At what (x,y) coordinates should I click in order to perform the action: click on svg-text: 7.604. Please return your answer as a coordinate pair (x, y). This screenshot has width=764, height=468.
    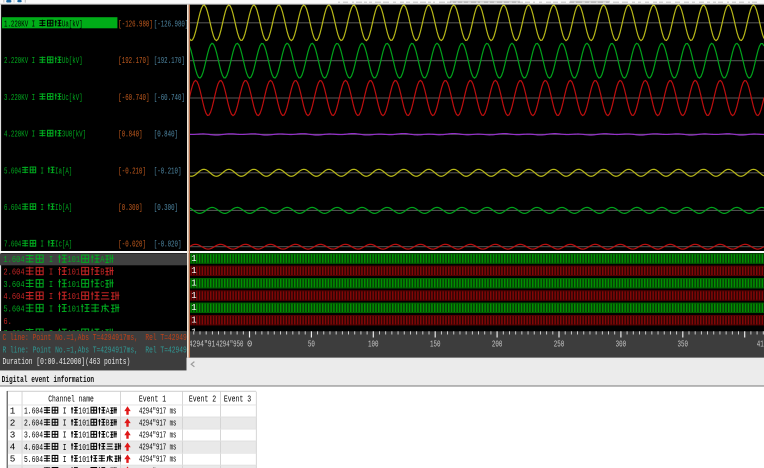
    Looking at the image, I should click on (12, 244).